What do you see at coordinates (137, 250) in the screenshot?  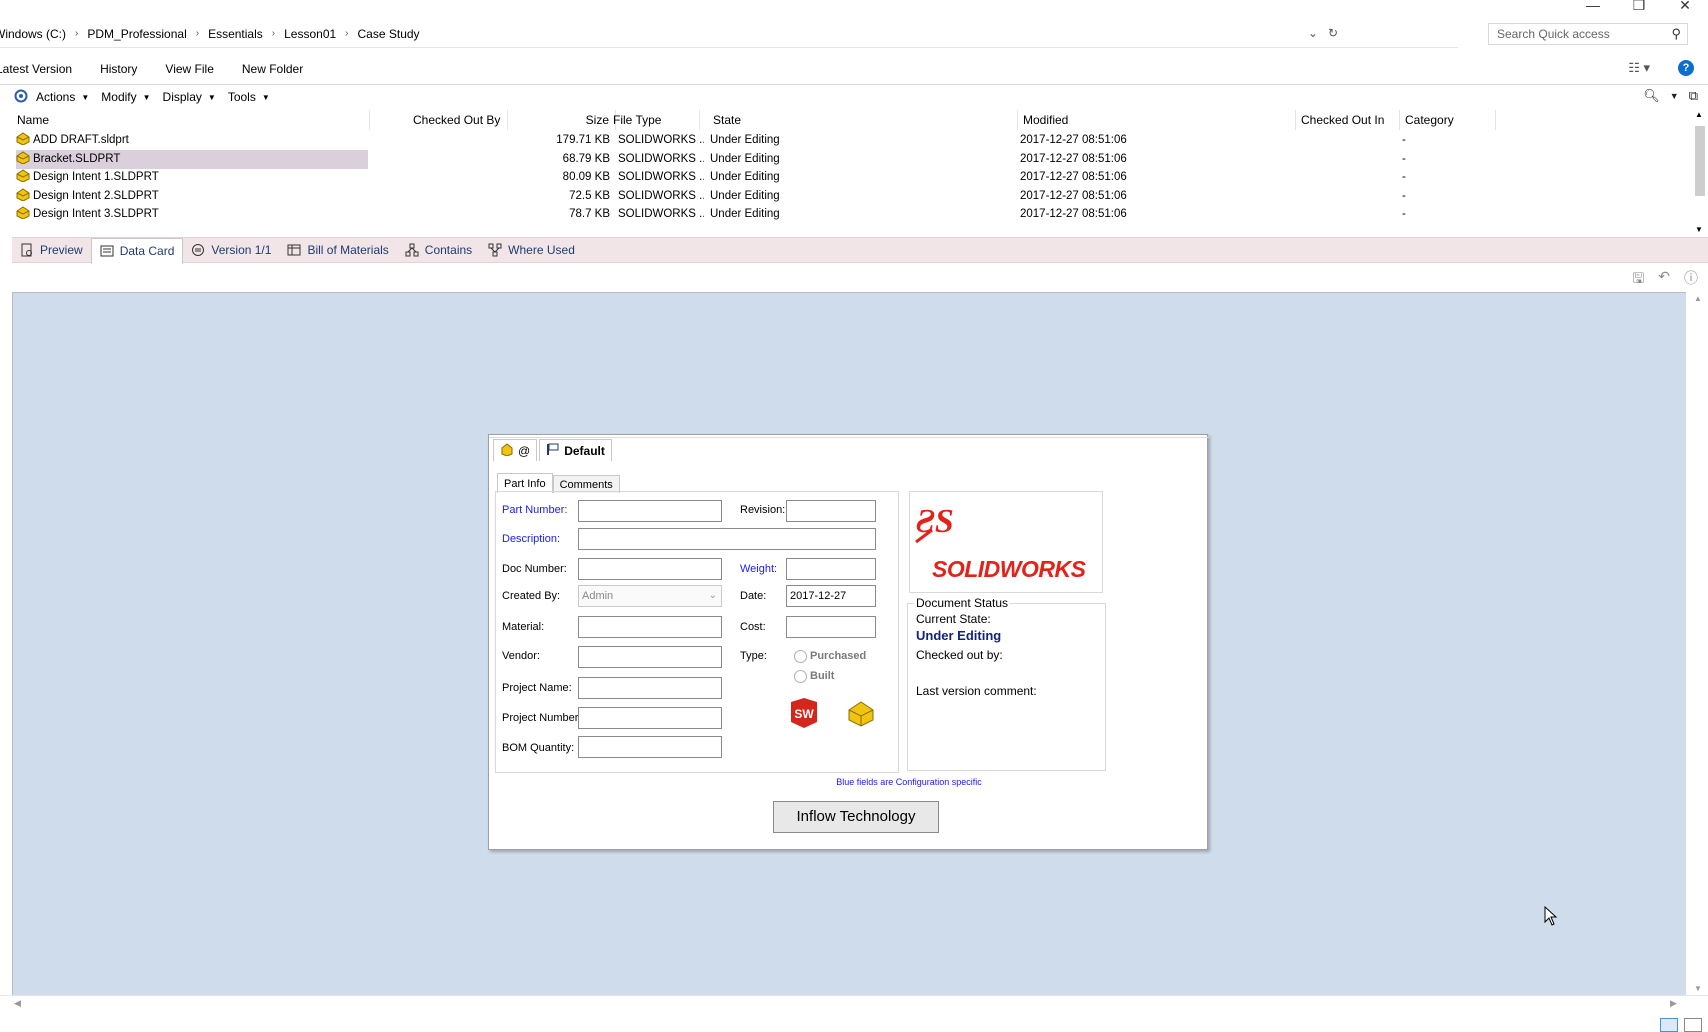 I see `tab-data-card: Data Card` at bounding box center [137, 250].